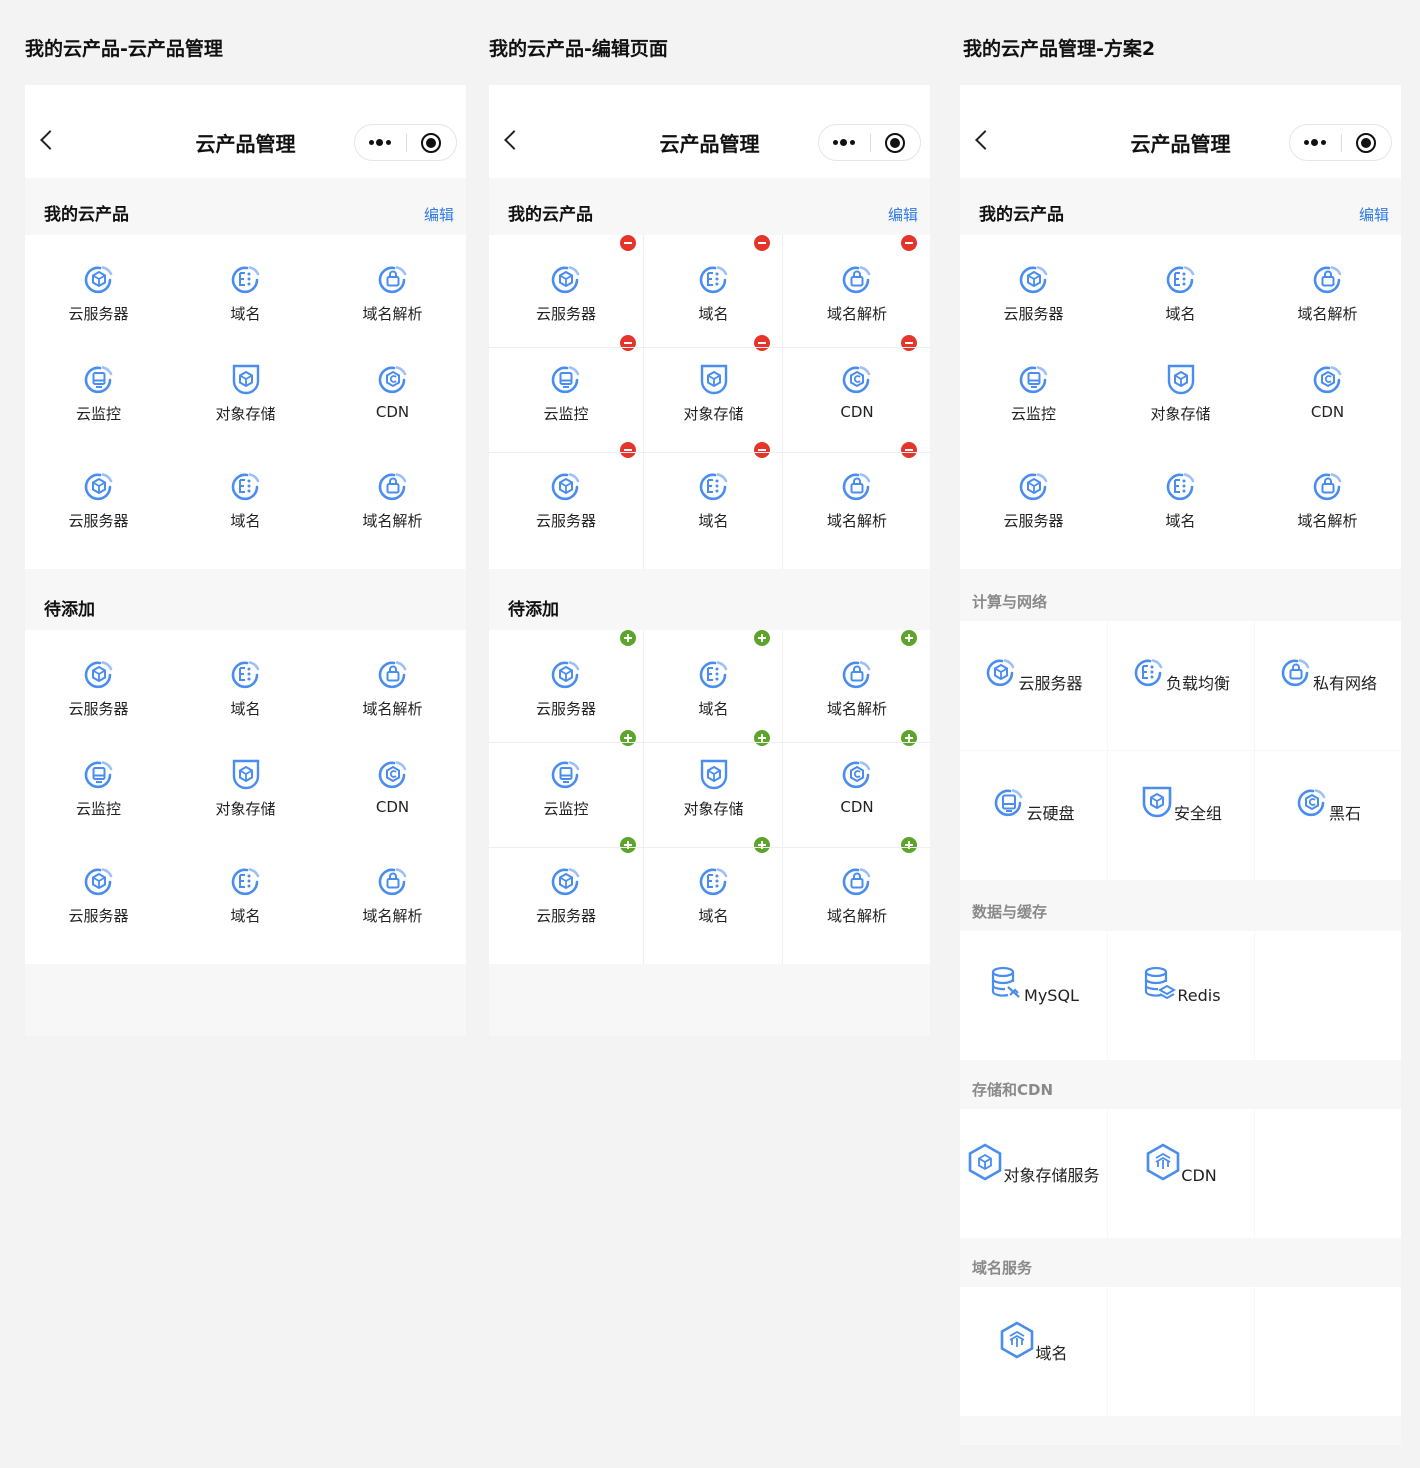 The height and width of the screenshot is (1468, 1420). What do you see at coordinates (1033, 995) in the screenshot?
I see `category-item: MySQL` at bounding box center [1033, 995].